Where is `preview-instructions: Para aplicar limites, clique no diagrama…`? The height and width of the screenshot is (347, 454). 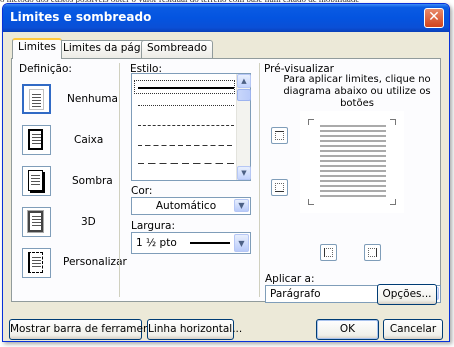
preview-instructions: Para aplicar limites, clique no diagrama… is located at coordinates (357, 91).